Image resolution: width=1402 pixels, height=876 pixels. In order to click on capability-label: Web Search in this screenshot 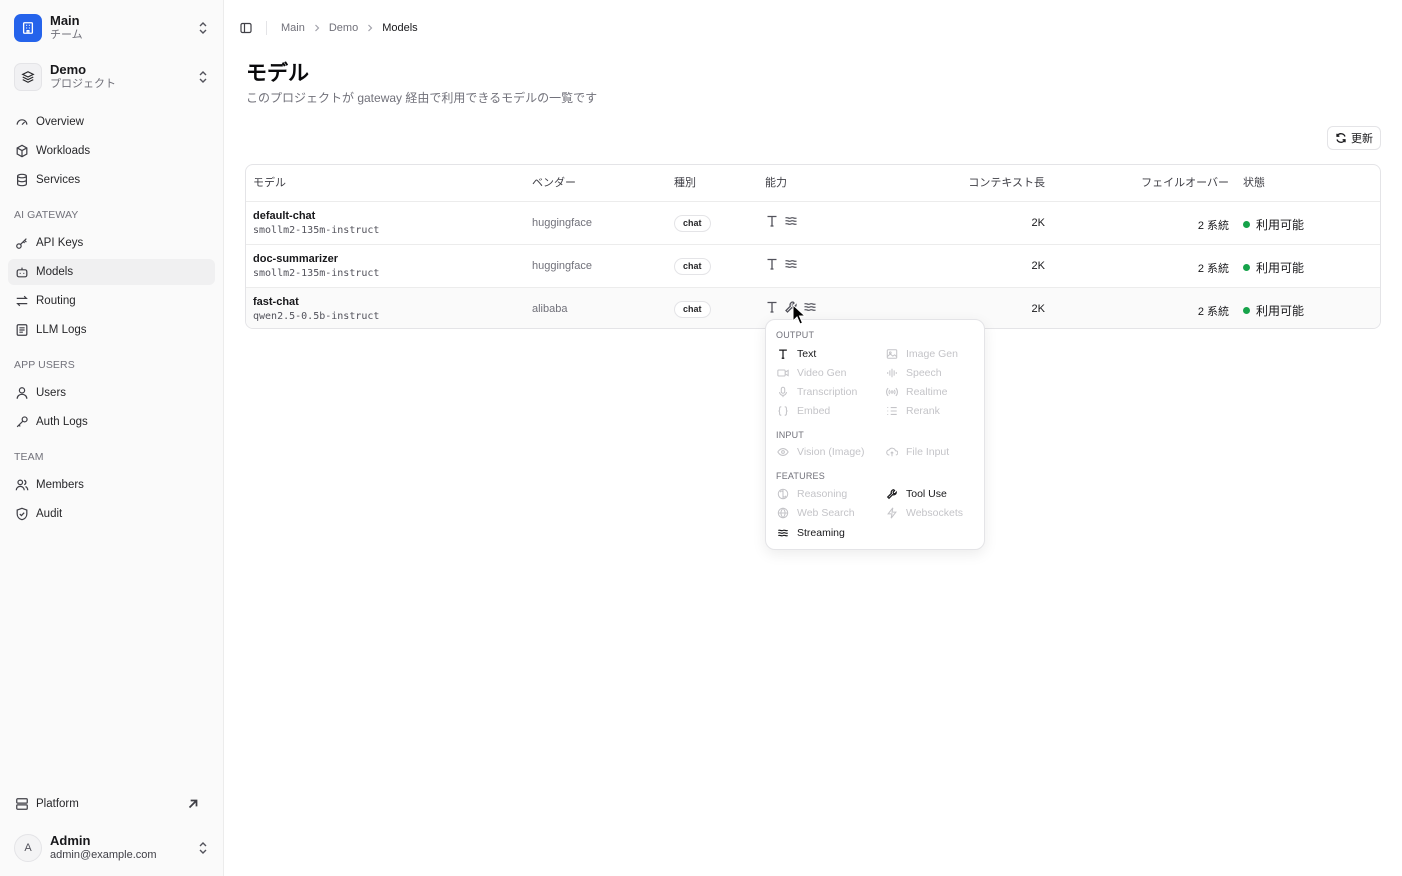, I will do `click(826, 513)`.